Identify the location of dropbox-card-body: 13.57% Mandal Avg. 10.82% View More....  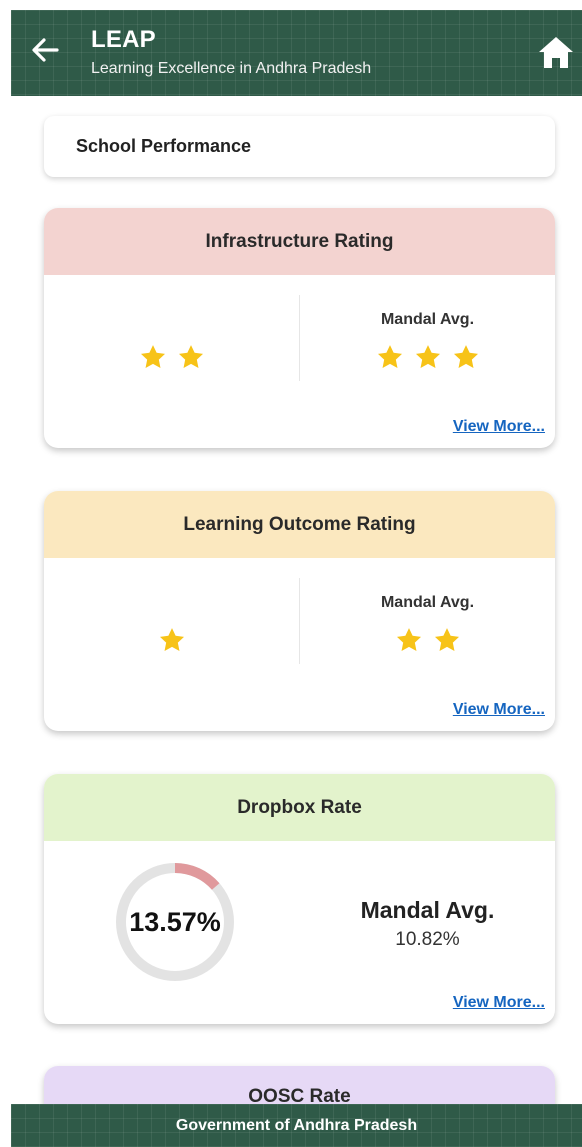
(299, 932).